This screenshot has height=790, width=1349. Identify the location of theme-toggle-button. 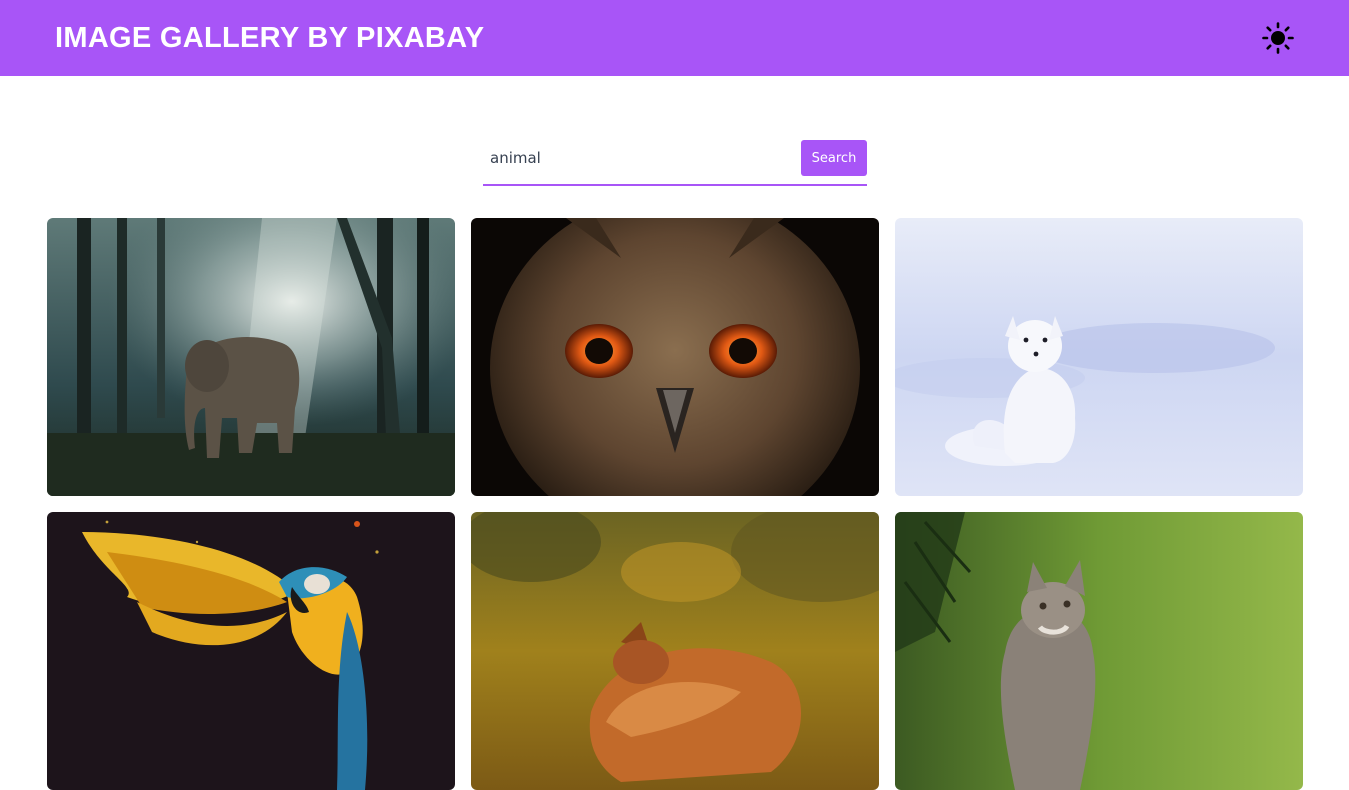
(1278, 38).